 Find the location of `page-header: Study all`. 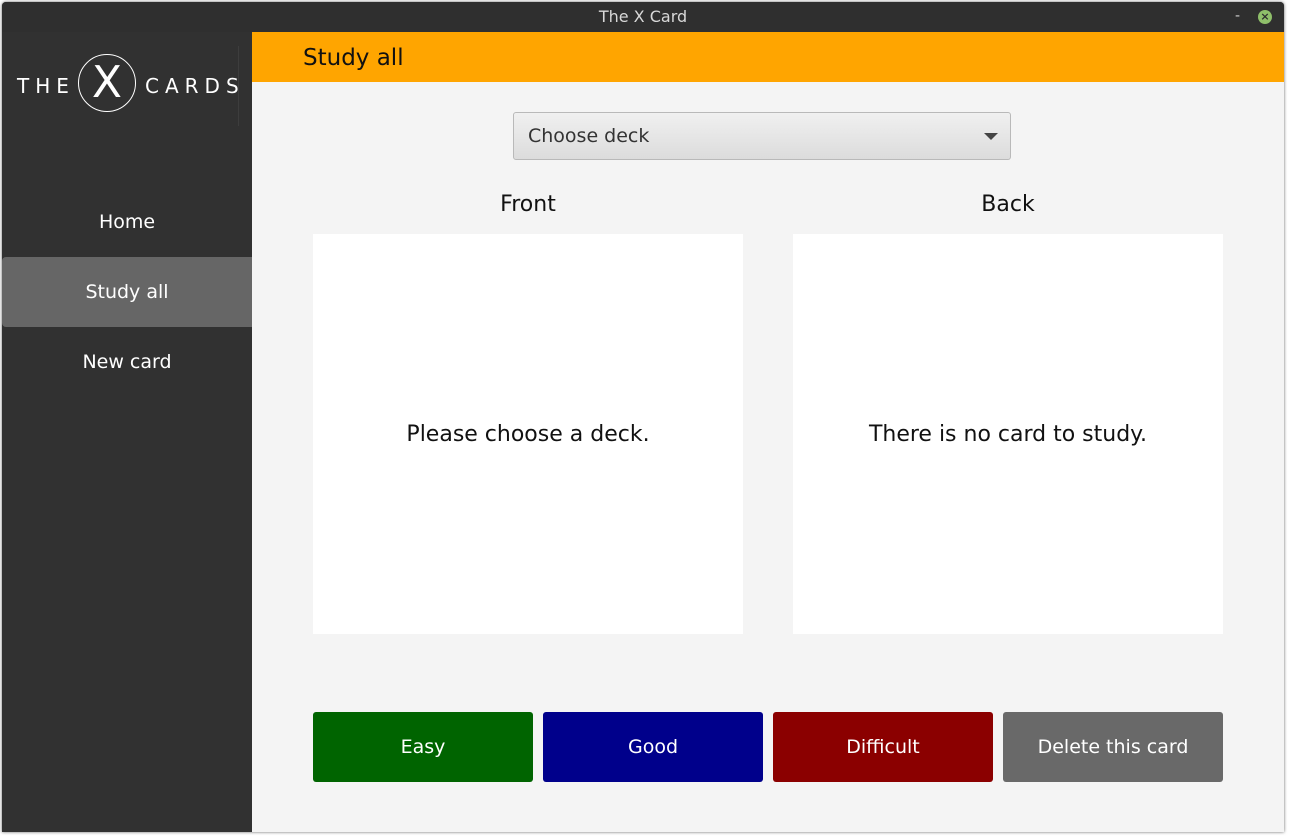

page-header: Study all is located at coordinates (768, 57).